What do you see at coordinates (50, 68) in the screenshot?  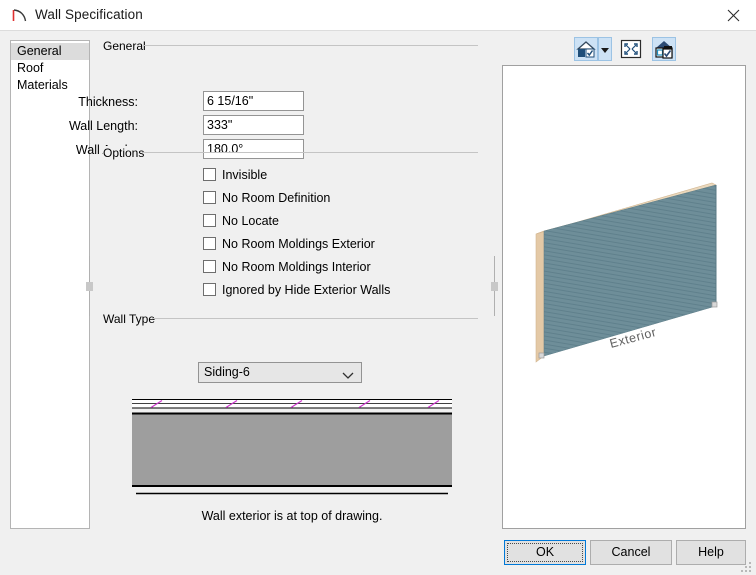 I see `sidebar-item-roof: Roof` at bounding box center [50, 68].